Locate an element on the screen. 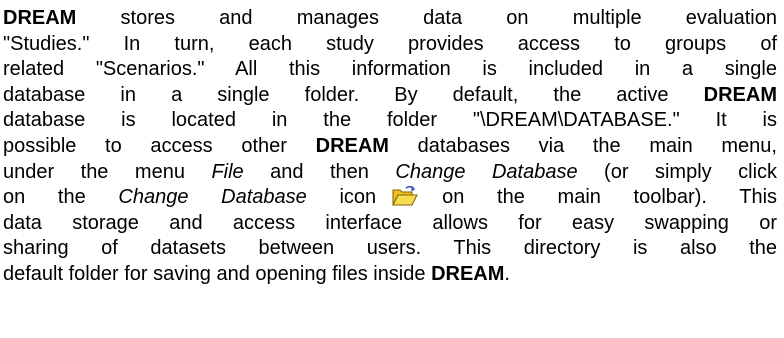  text-run: (or simply click is located at coordinates (677, 171).